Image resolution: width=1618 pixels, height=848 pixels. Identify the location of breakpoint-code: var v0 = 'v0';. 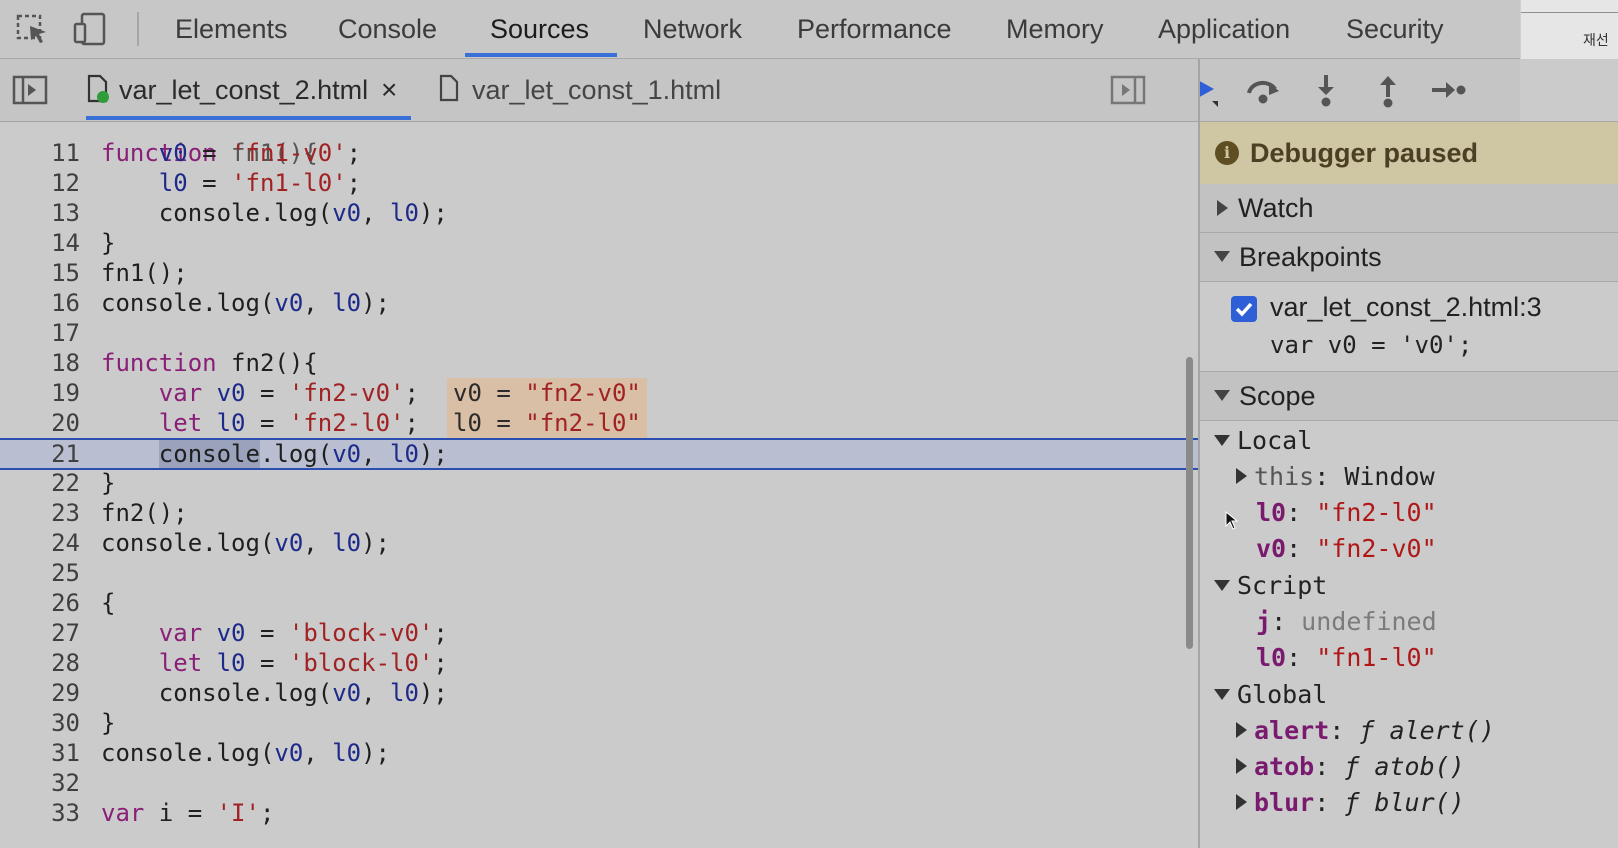
(1371, 345).